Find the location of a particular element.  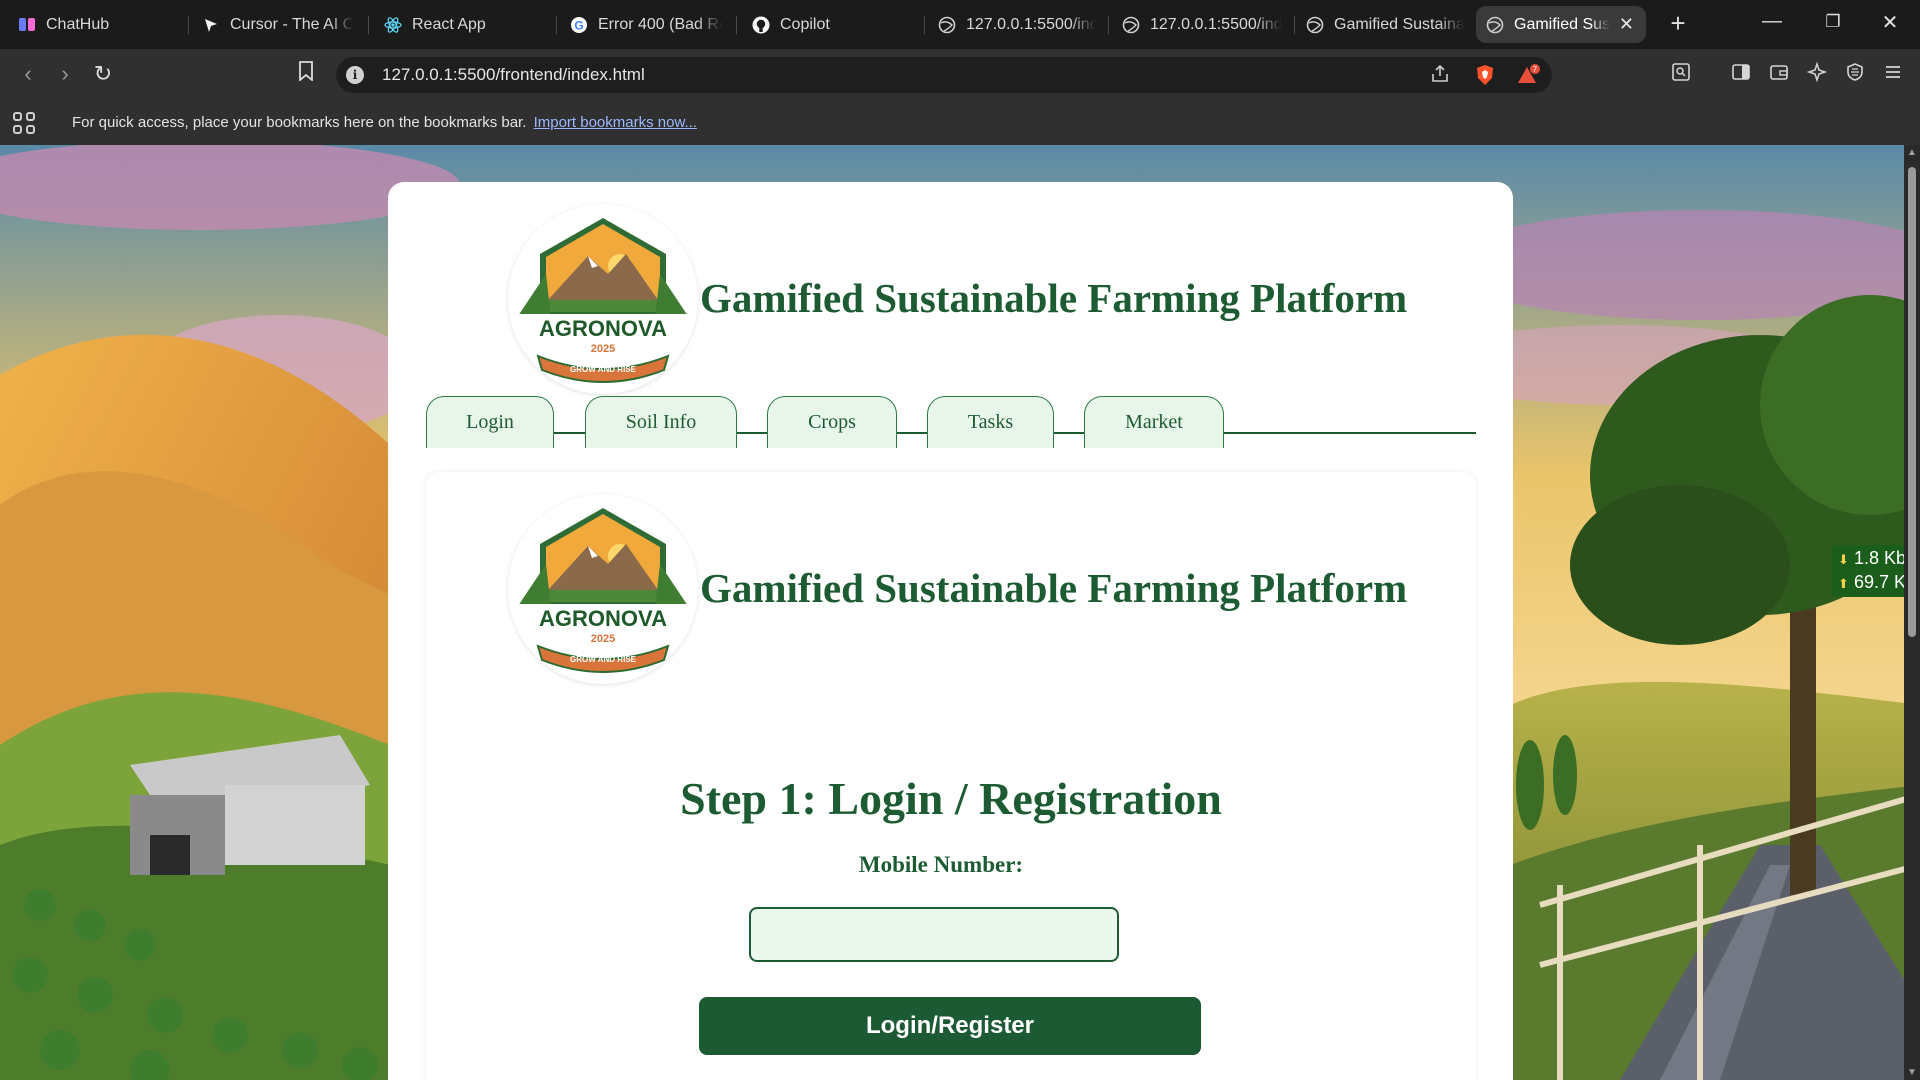

login-register-button: Login/Register is located at coordinates (950, 1026).